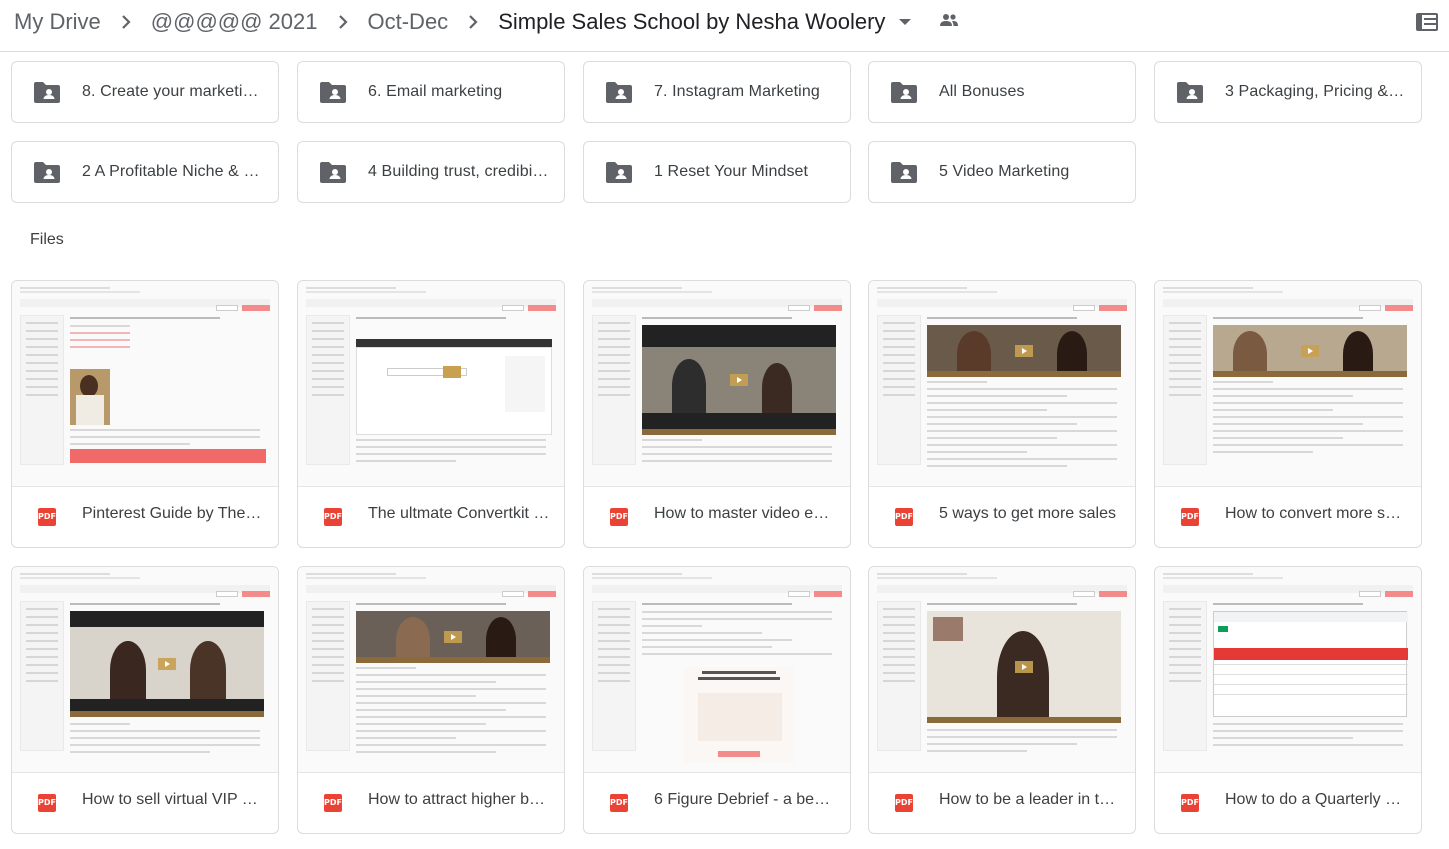 The image size is (1449, 849). I want to click on file-name: The ultmate Convertkit tutorial, so click(459, 513).